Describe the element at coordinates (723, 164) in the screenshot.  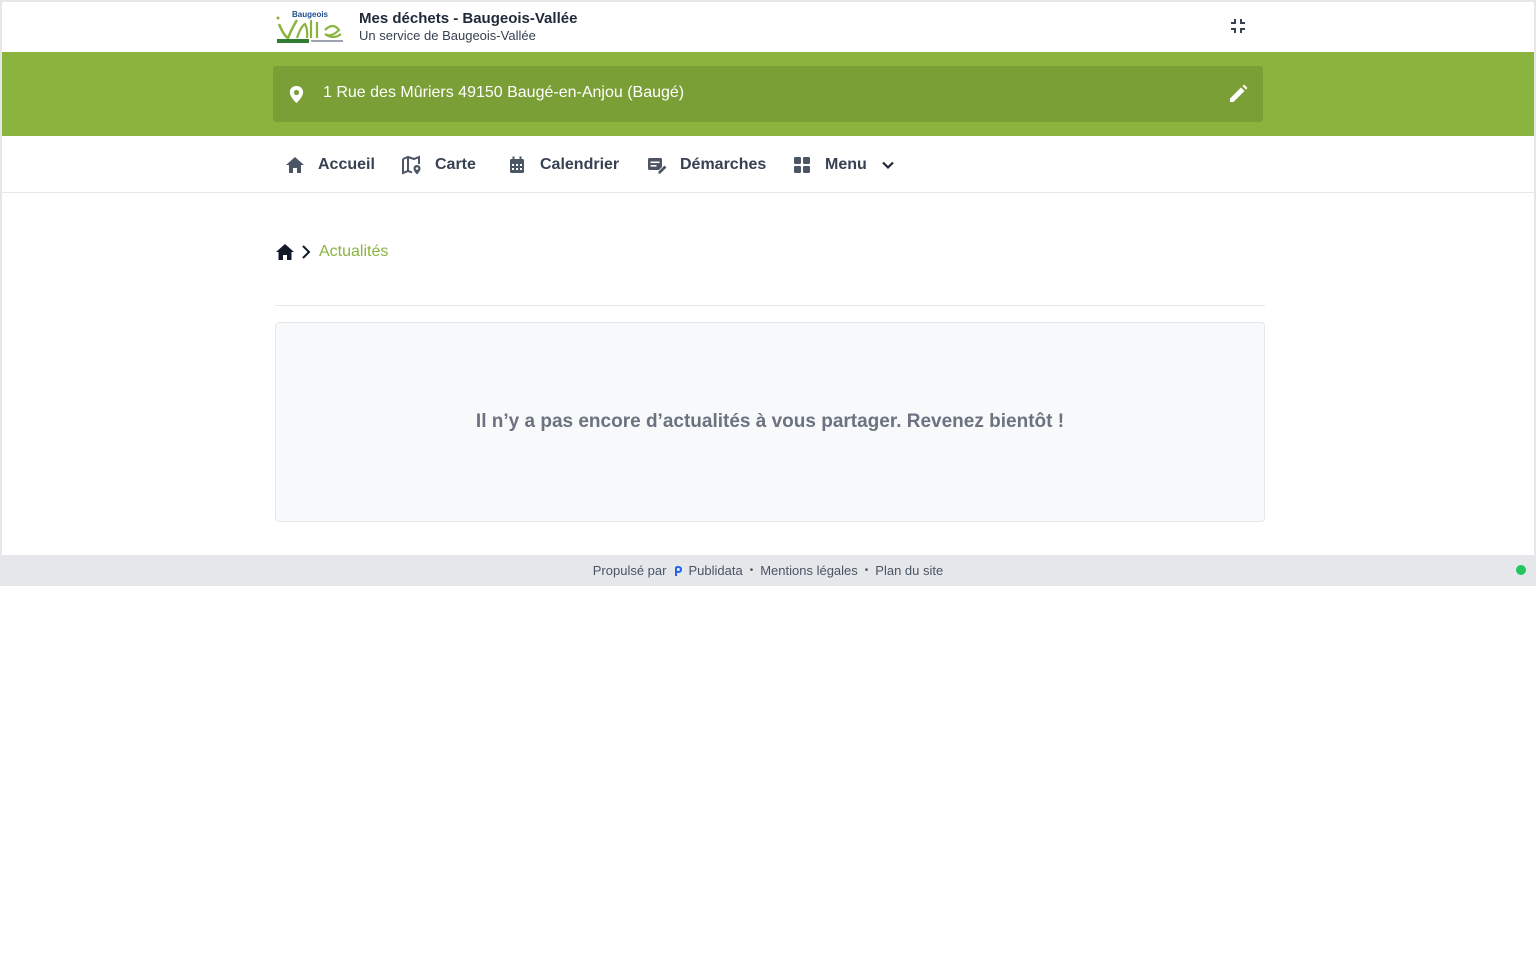
I see `nav-label: Démarches` at that location.